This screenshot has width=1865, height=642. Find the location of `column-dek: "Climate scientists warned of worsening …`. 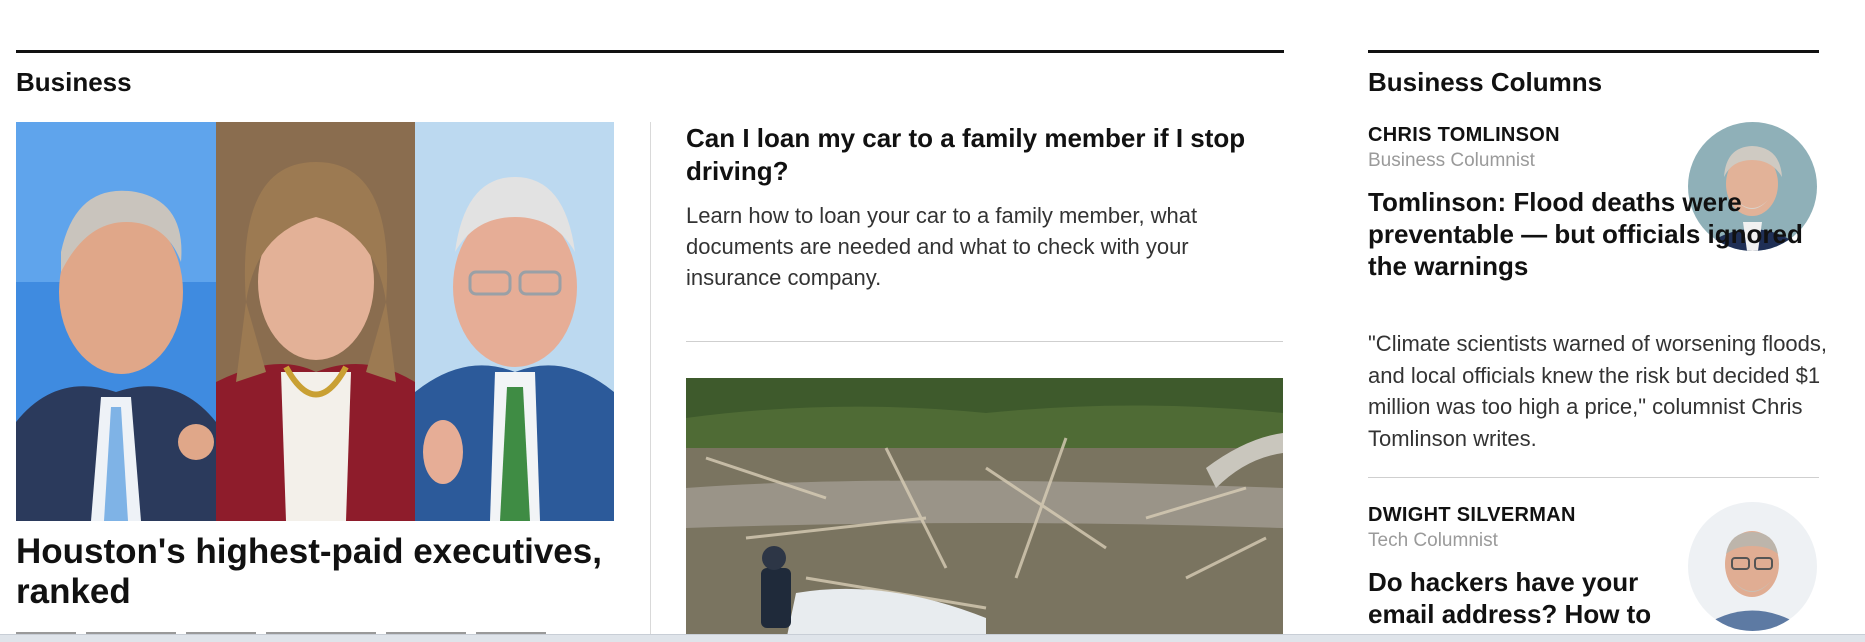

column-dek: "Climate scientists warned of worsening … is located at coordinates (1598, 391).